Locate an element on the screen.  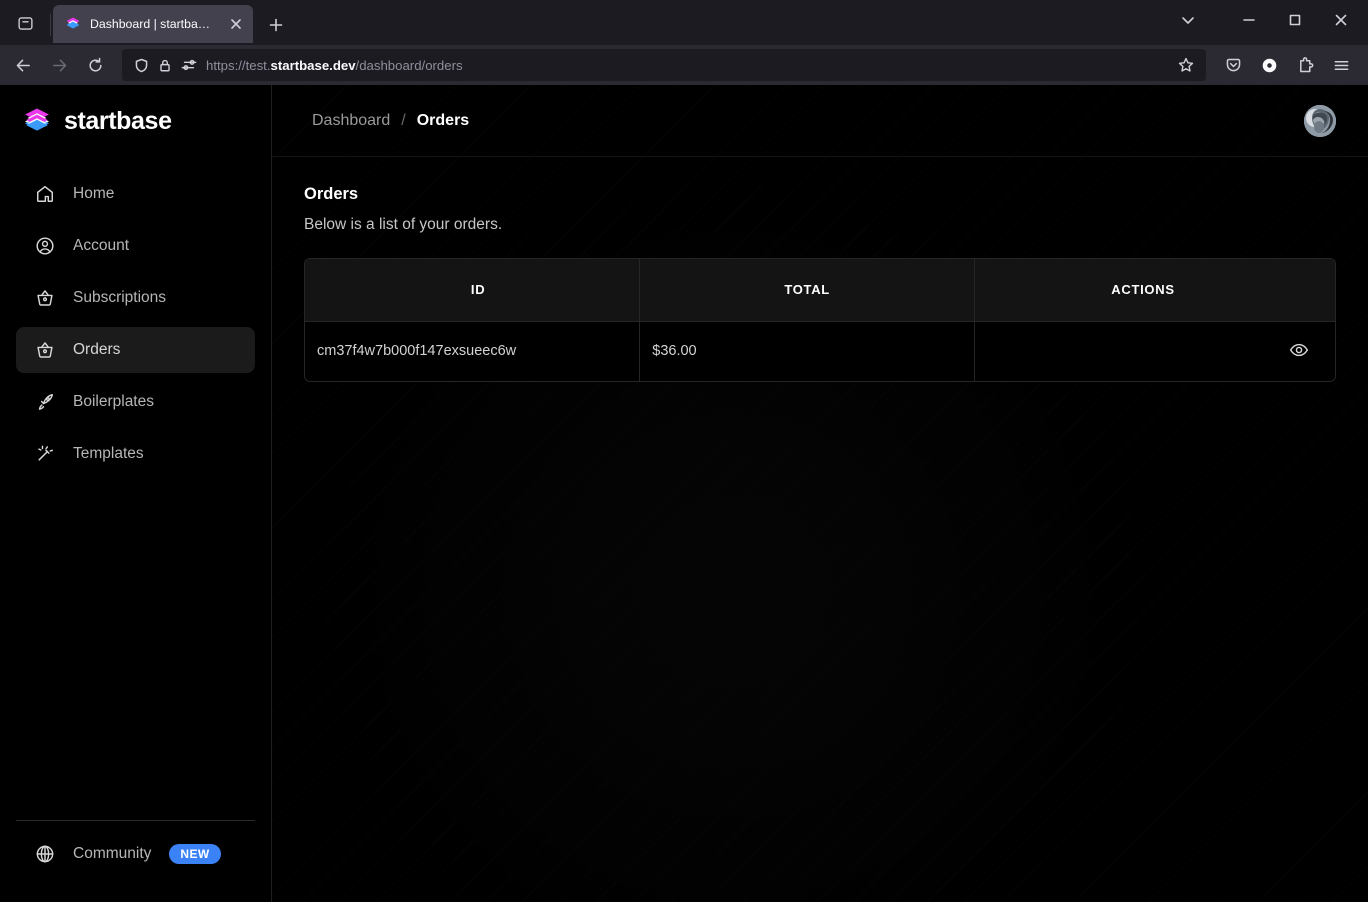
reload-button is located at coordinates (95, 65).